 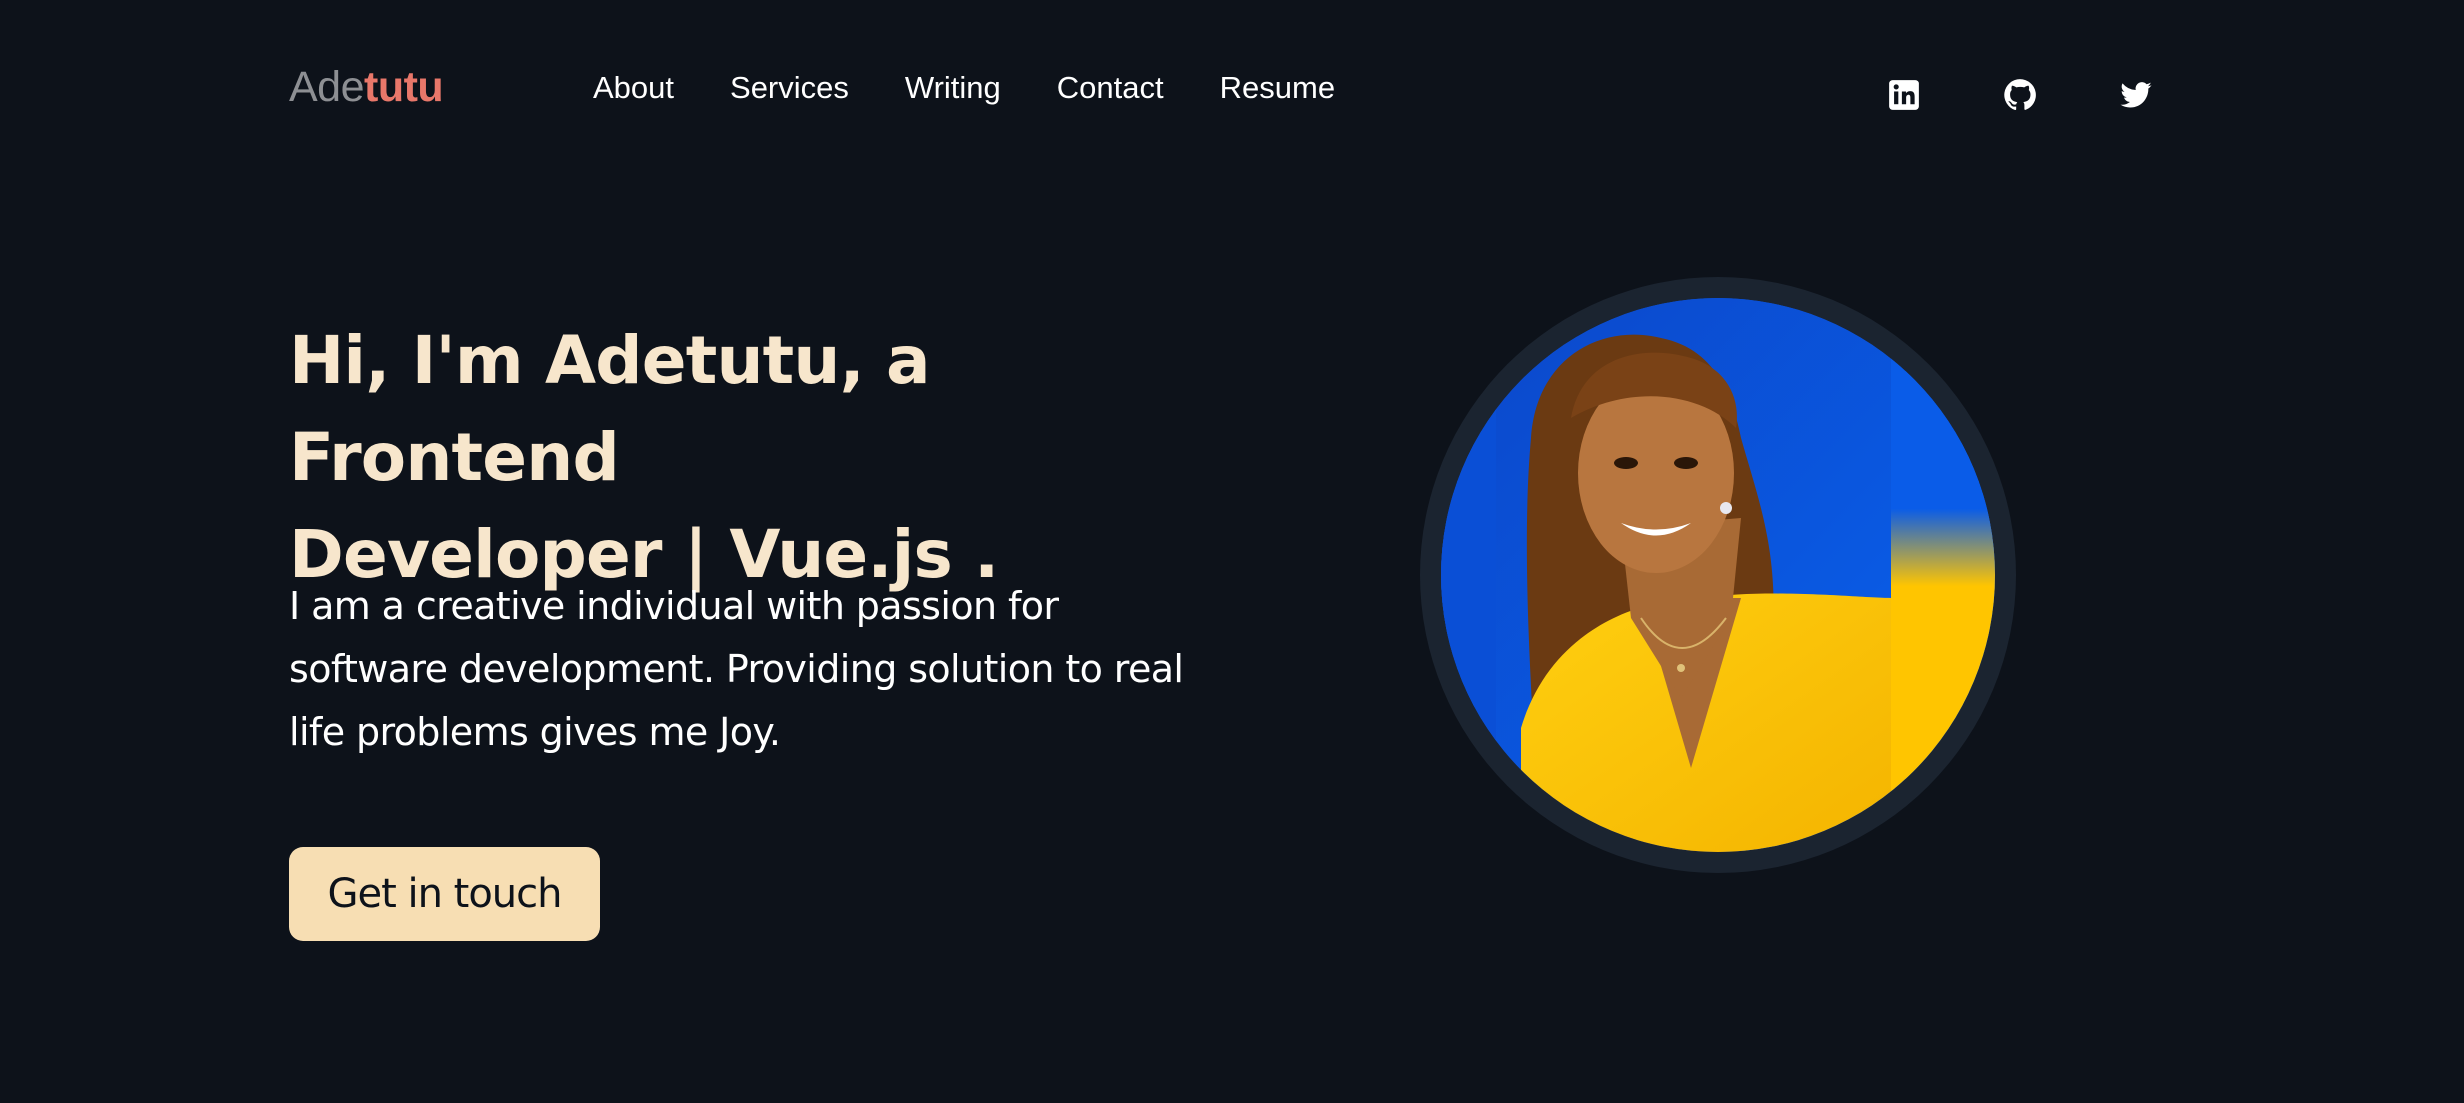 What do you see at coordinates (1277, 87) in the screenshot?
I see `nav-resume: Resume` at bounding box center [1277, 87].